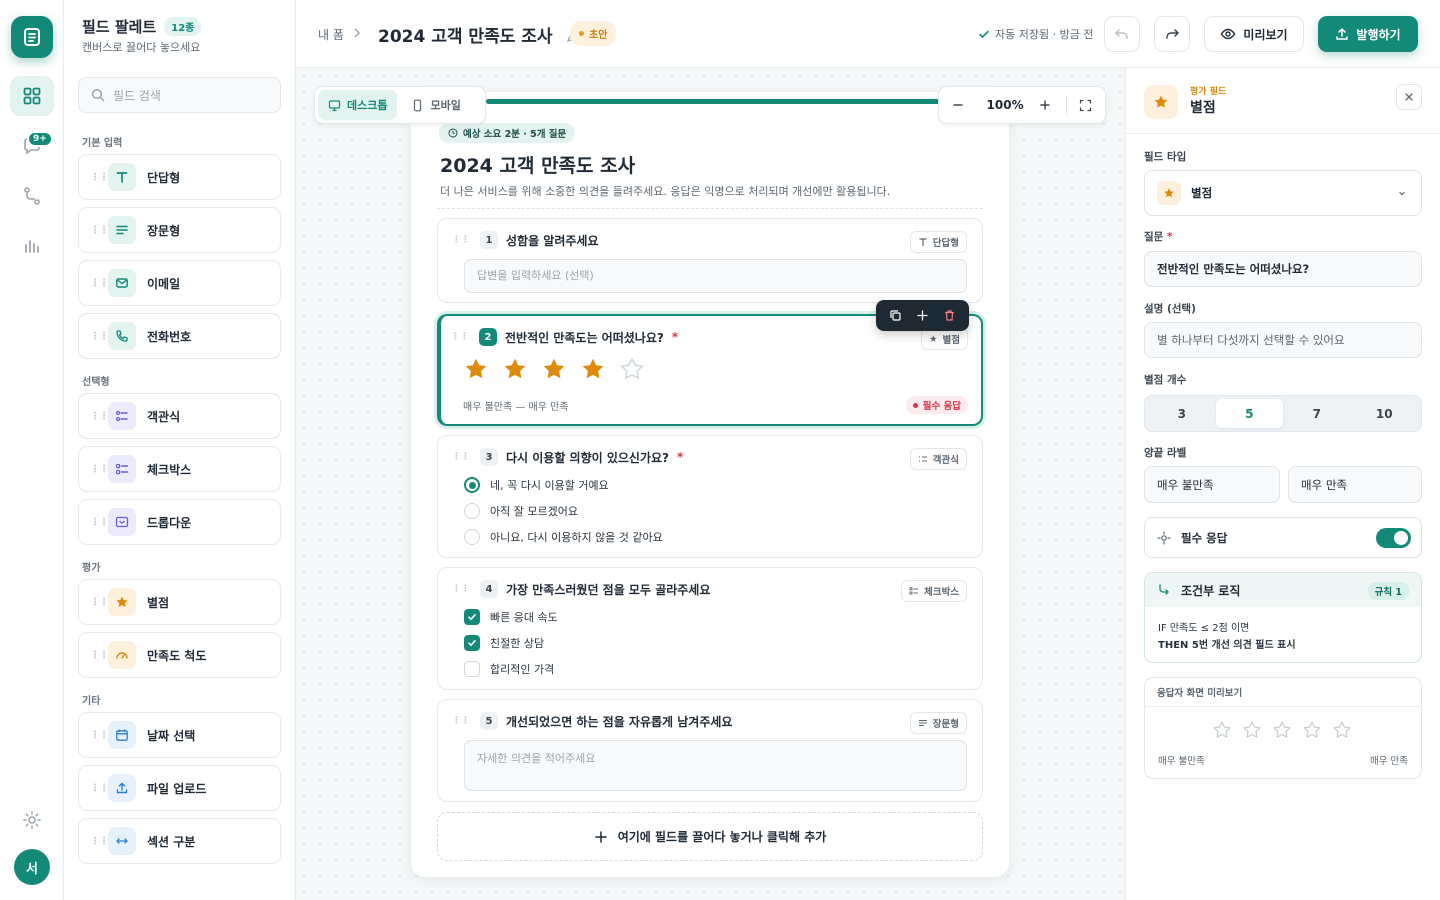 The image size is (1440, 900). Describe the element at coordinates (1005, 105) in the screenshot. I see `zoom-level: 100%` at that location.